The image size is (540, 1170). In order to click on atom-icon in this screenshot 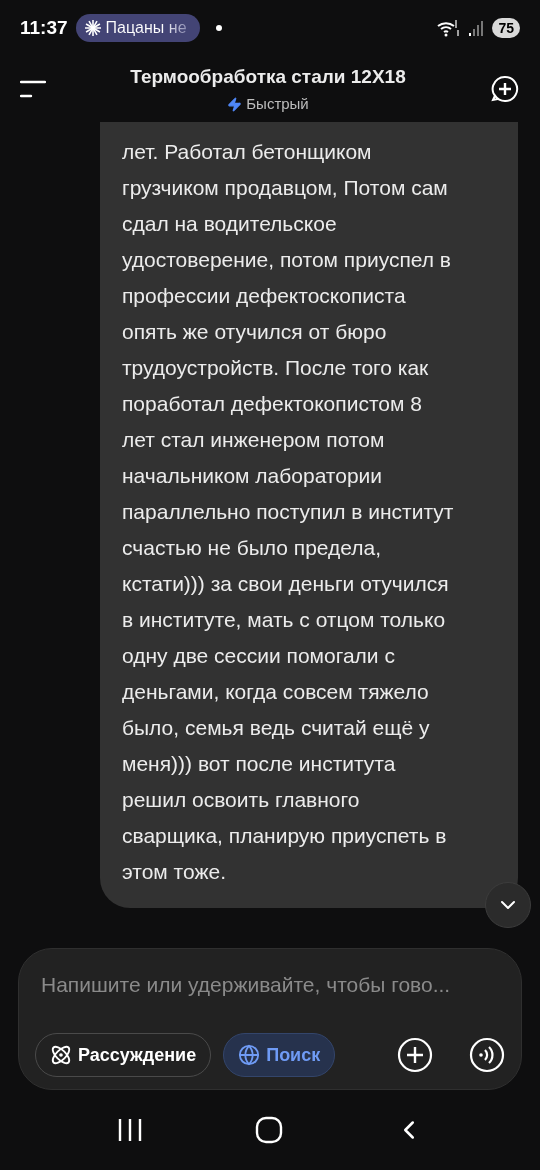, I will do `click(61, 1055)`.